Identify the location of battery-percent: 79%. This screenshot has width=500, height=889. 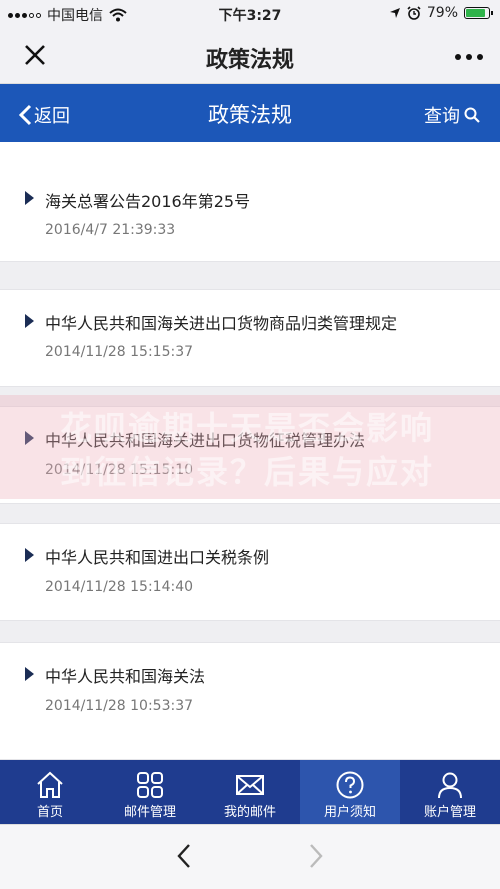
(442, 13).